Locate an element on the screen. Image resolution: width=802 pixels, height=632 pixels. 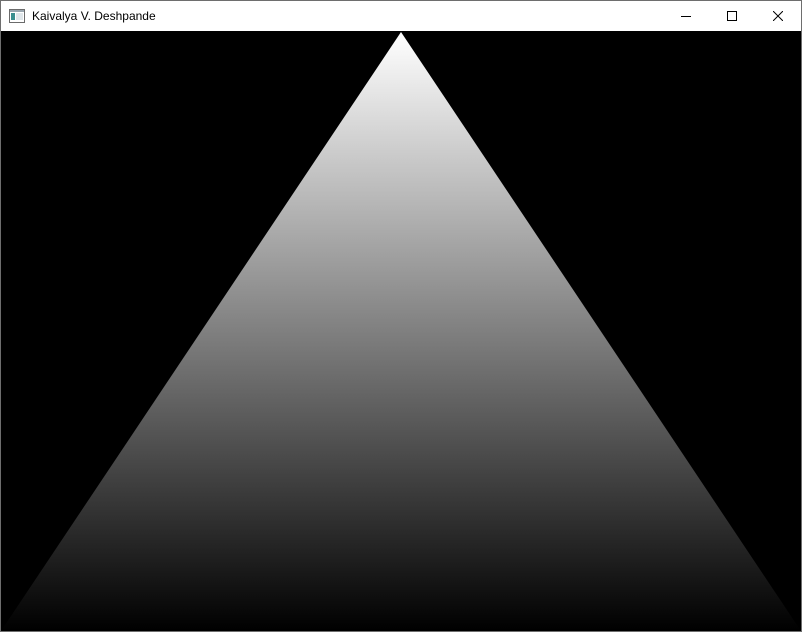
window-app-icon is located at coordinates (17, 16).